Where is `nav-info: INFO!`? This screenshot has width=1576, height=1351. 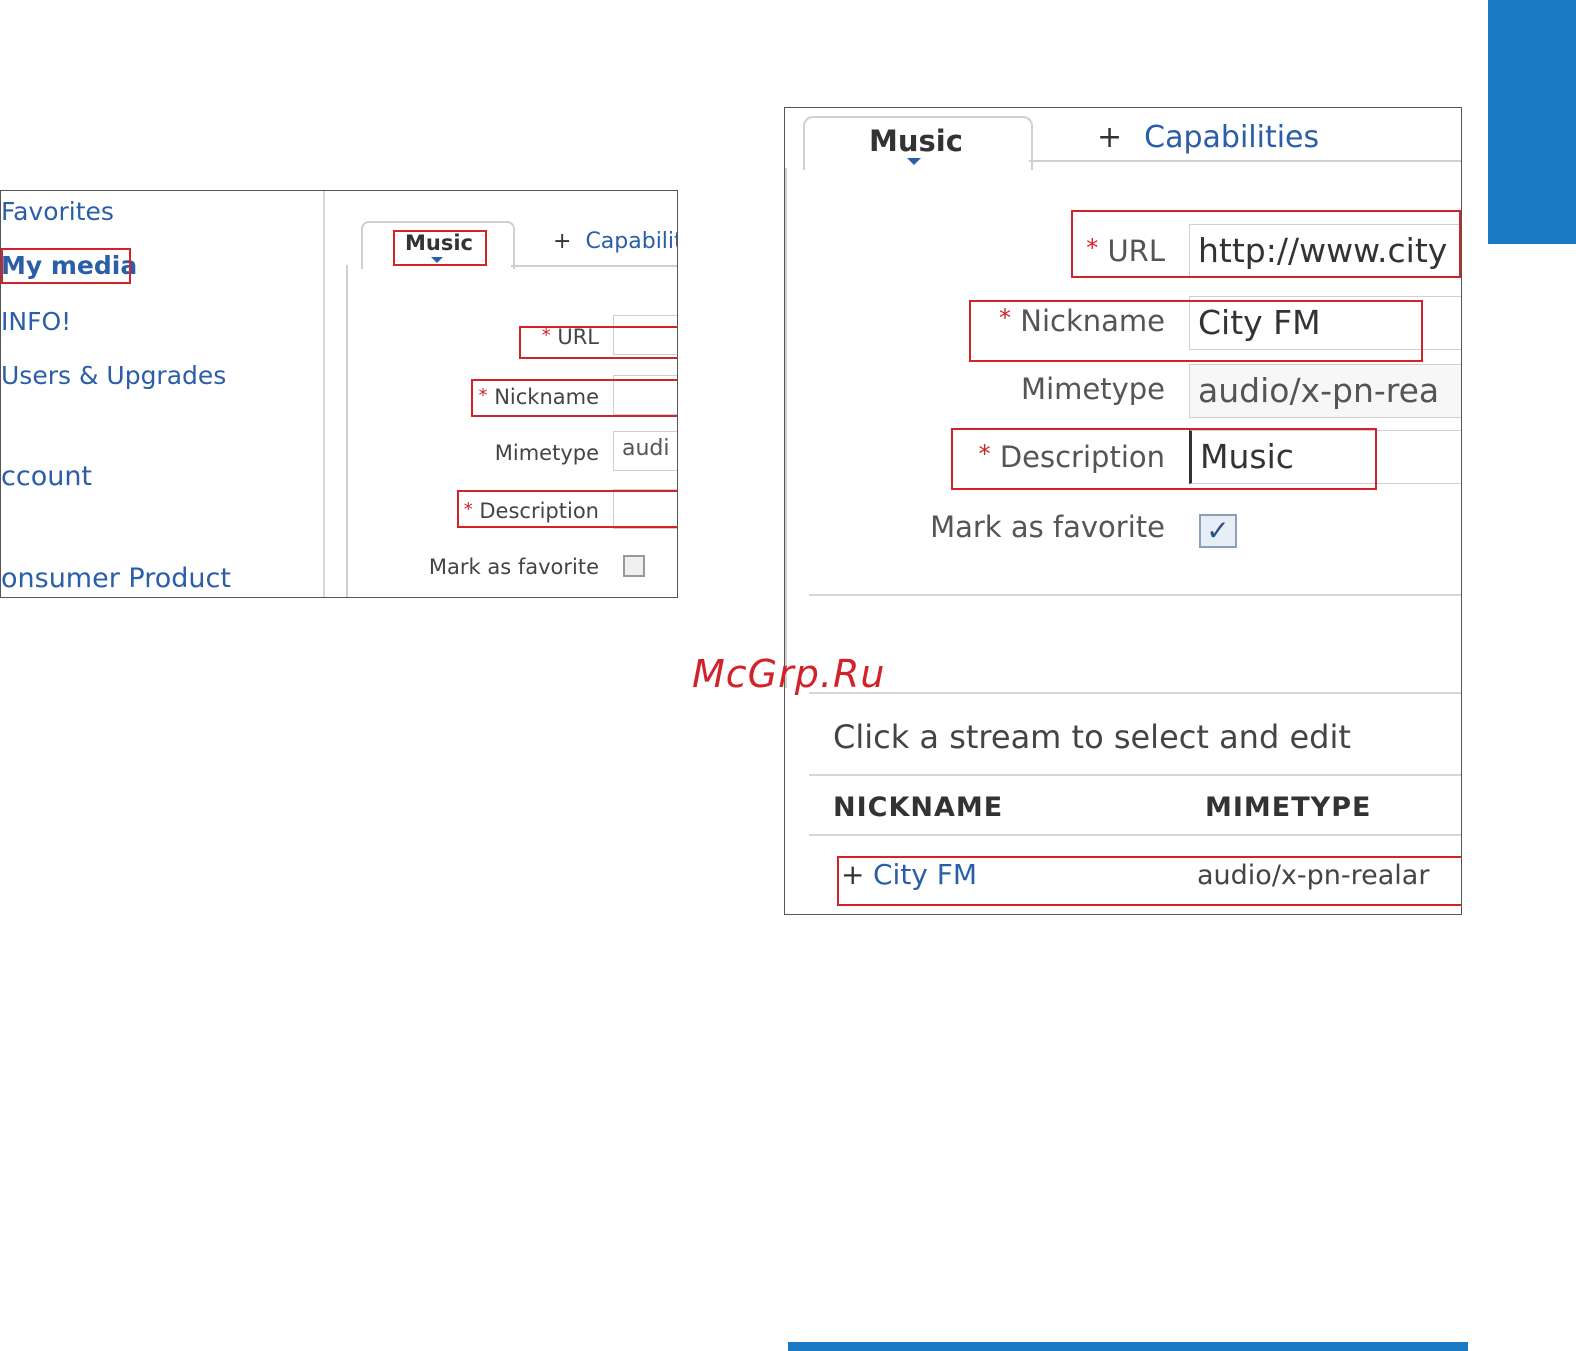 nav-info: INFO! is located at coordinates (36, 321).